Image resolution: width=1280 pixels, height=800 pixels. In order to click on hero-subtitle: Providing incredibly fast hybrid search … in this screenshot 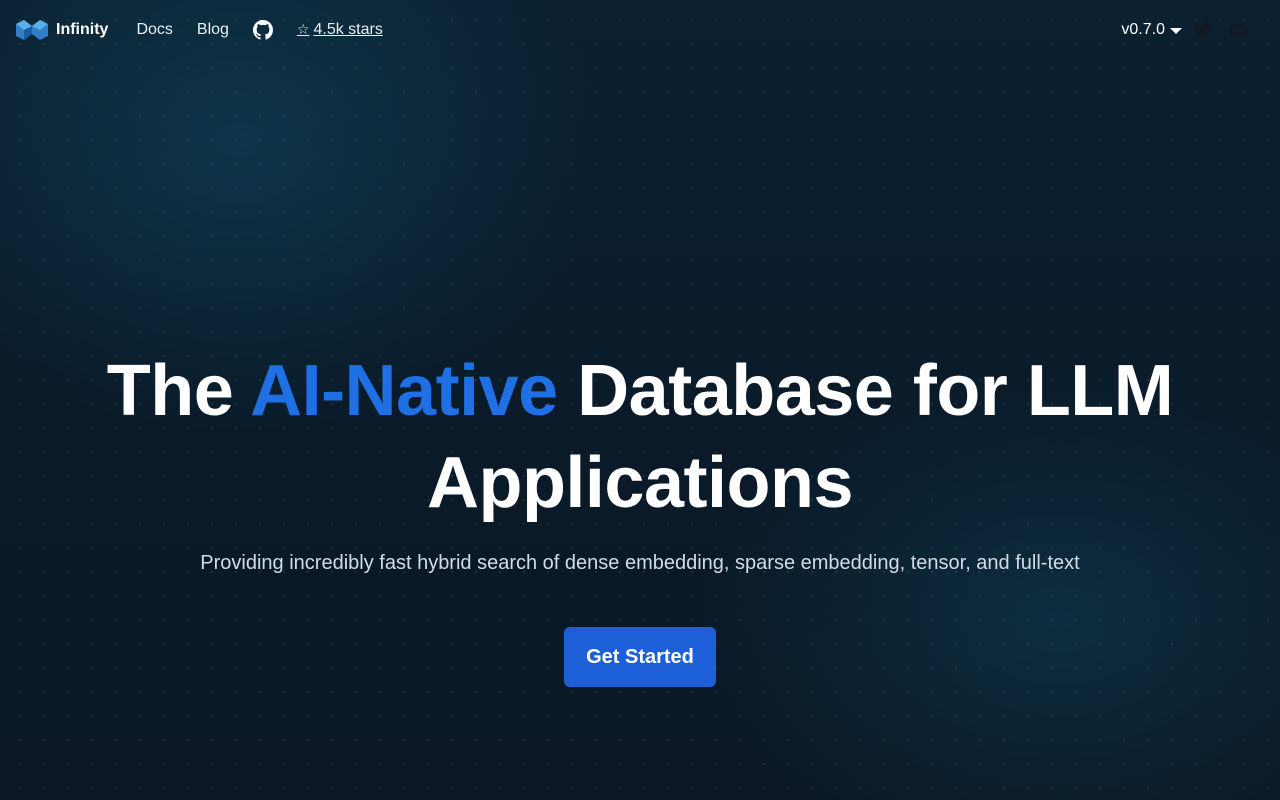, I will do `click(640, 563)`.